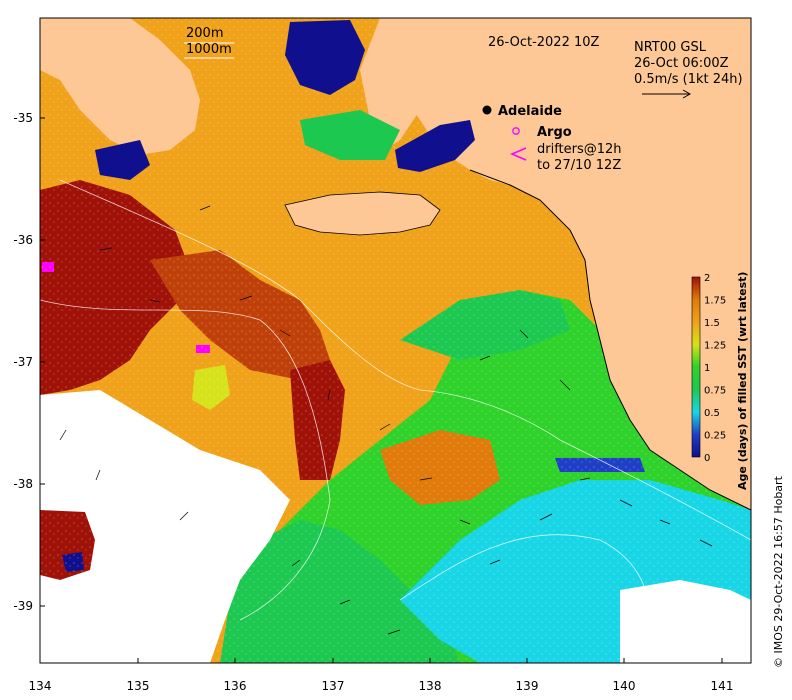 The width and height of the screenshot is (792, 700). What do you see at coordinates (715, 391) in the screenshot?
I see `colorbar-tick-075: 0.75` at bounding box center [715, 391].